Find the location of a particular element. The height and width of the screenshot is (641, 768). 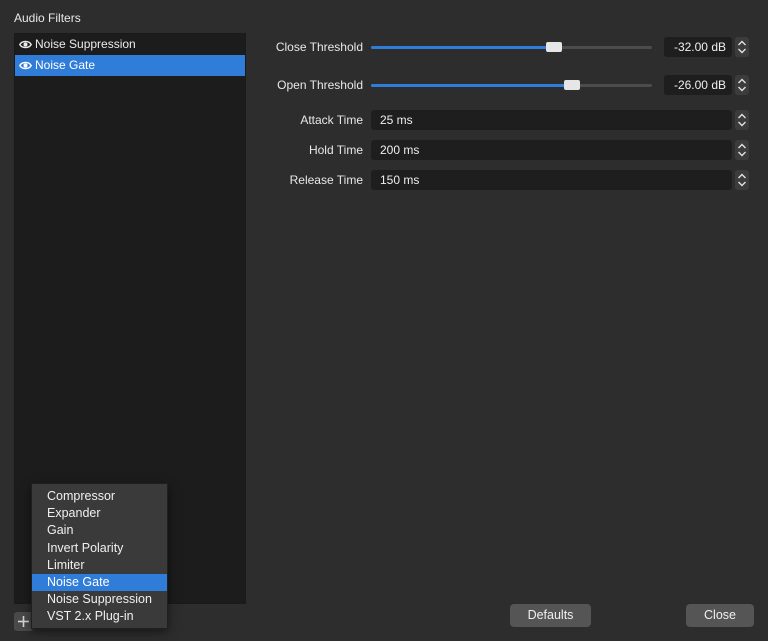

close-threshold-stepper is located at coordinates (742, 47).